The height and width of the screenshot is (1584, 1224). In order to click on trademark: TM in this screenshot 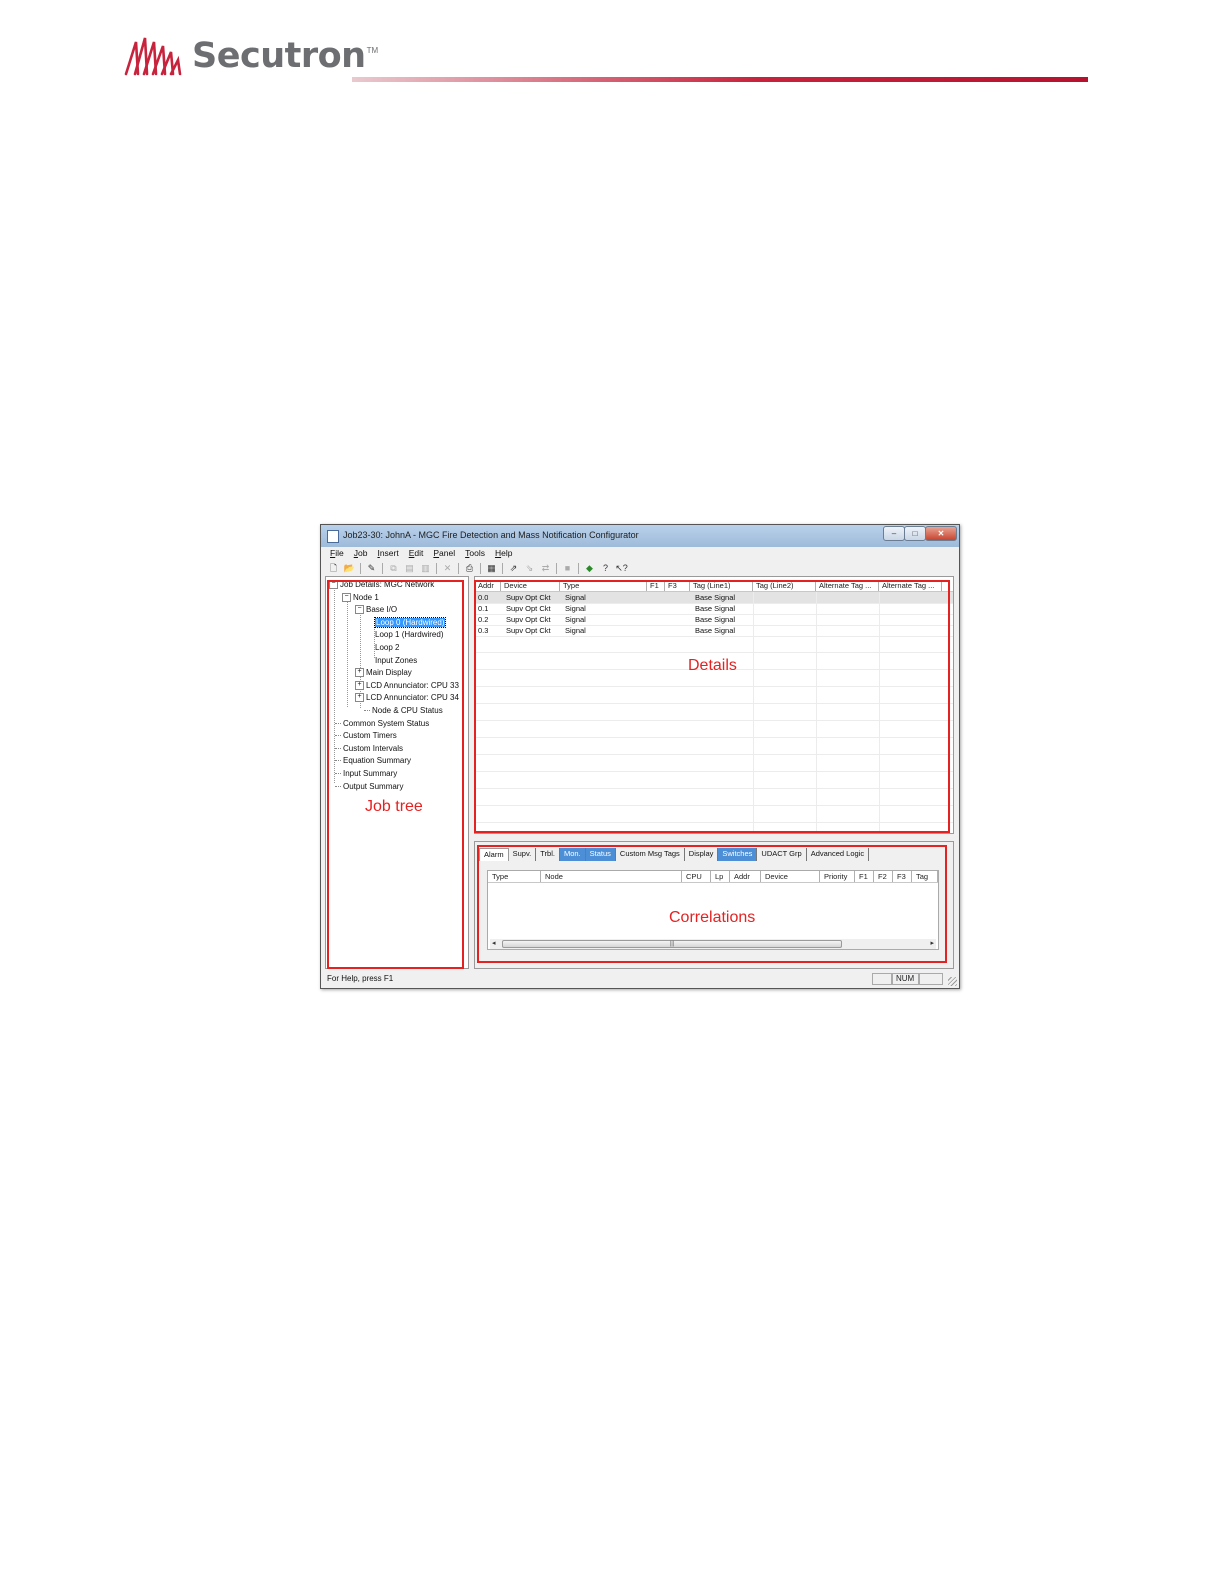, I will do `click(372, 50)`.